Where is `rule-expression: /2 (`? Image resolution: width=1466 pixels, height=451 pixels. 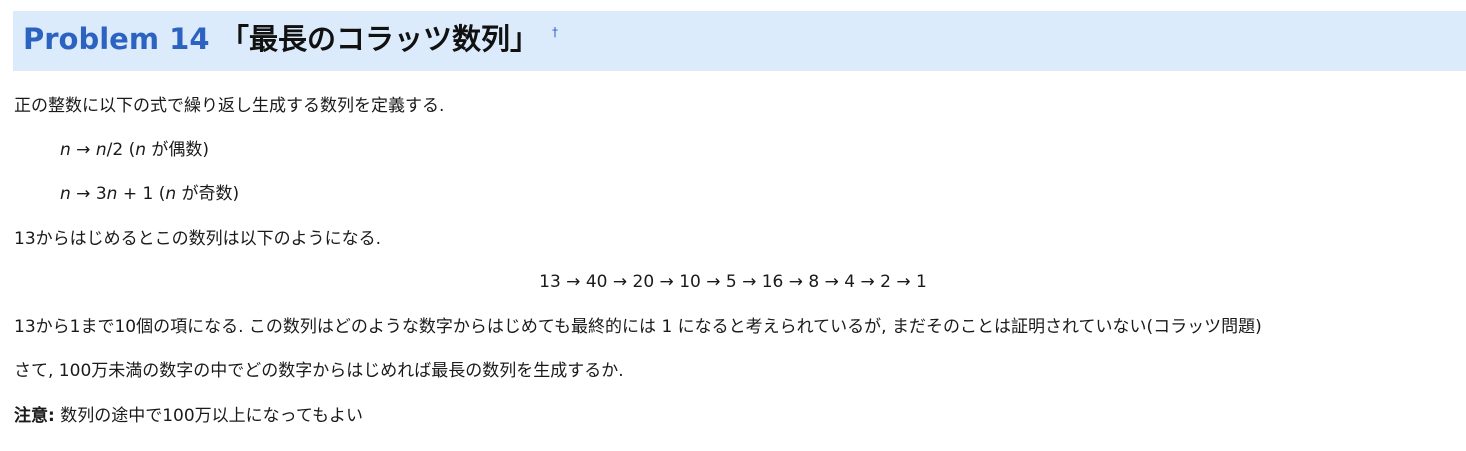 rule-expression: /2 ( is located at coordinates (121, 150).